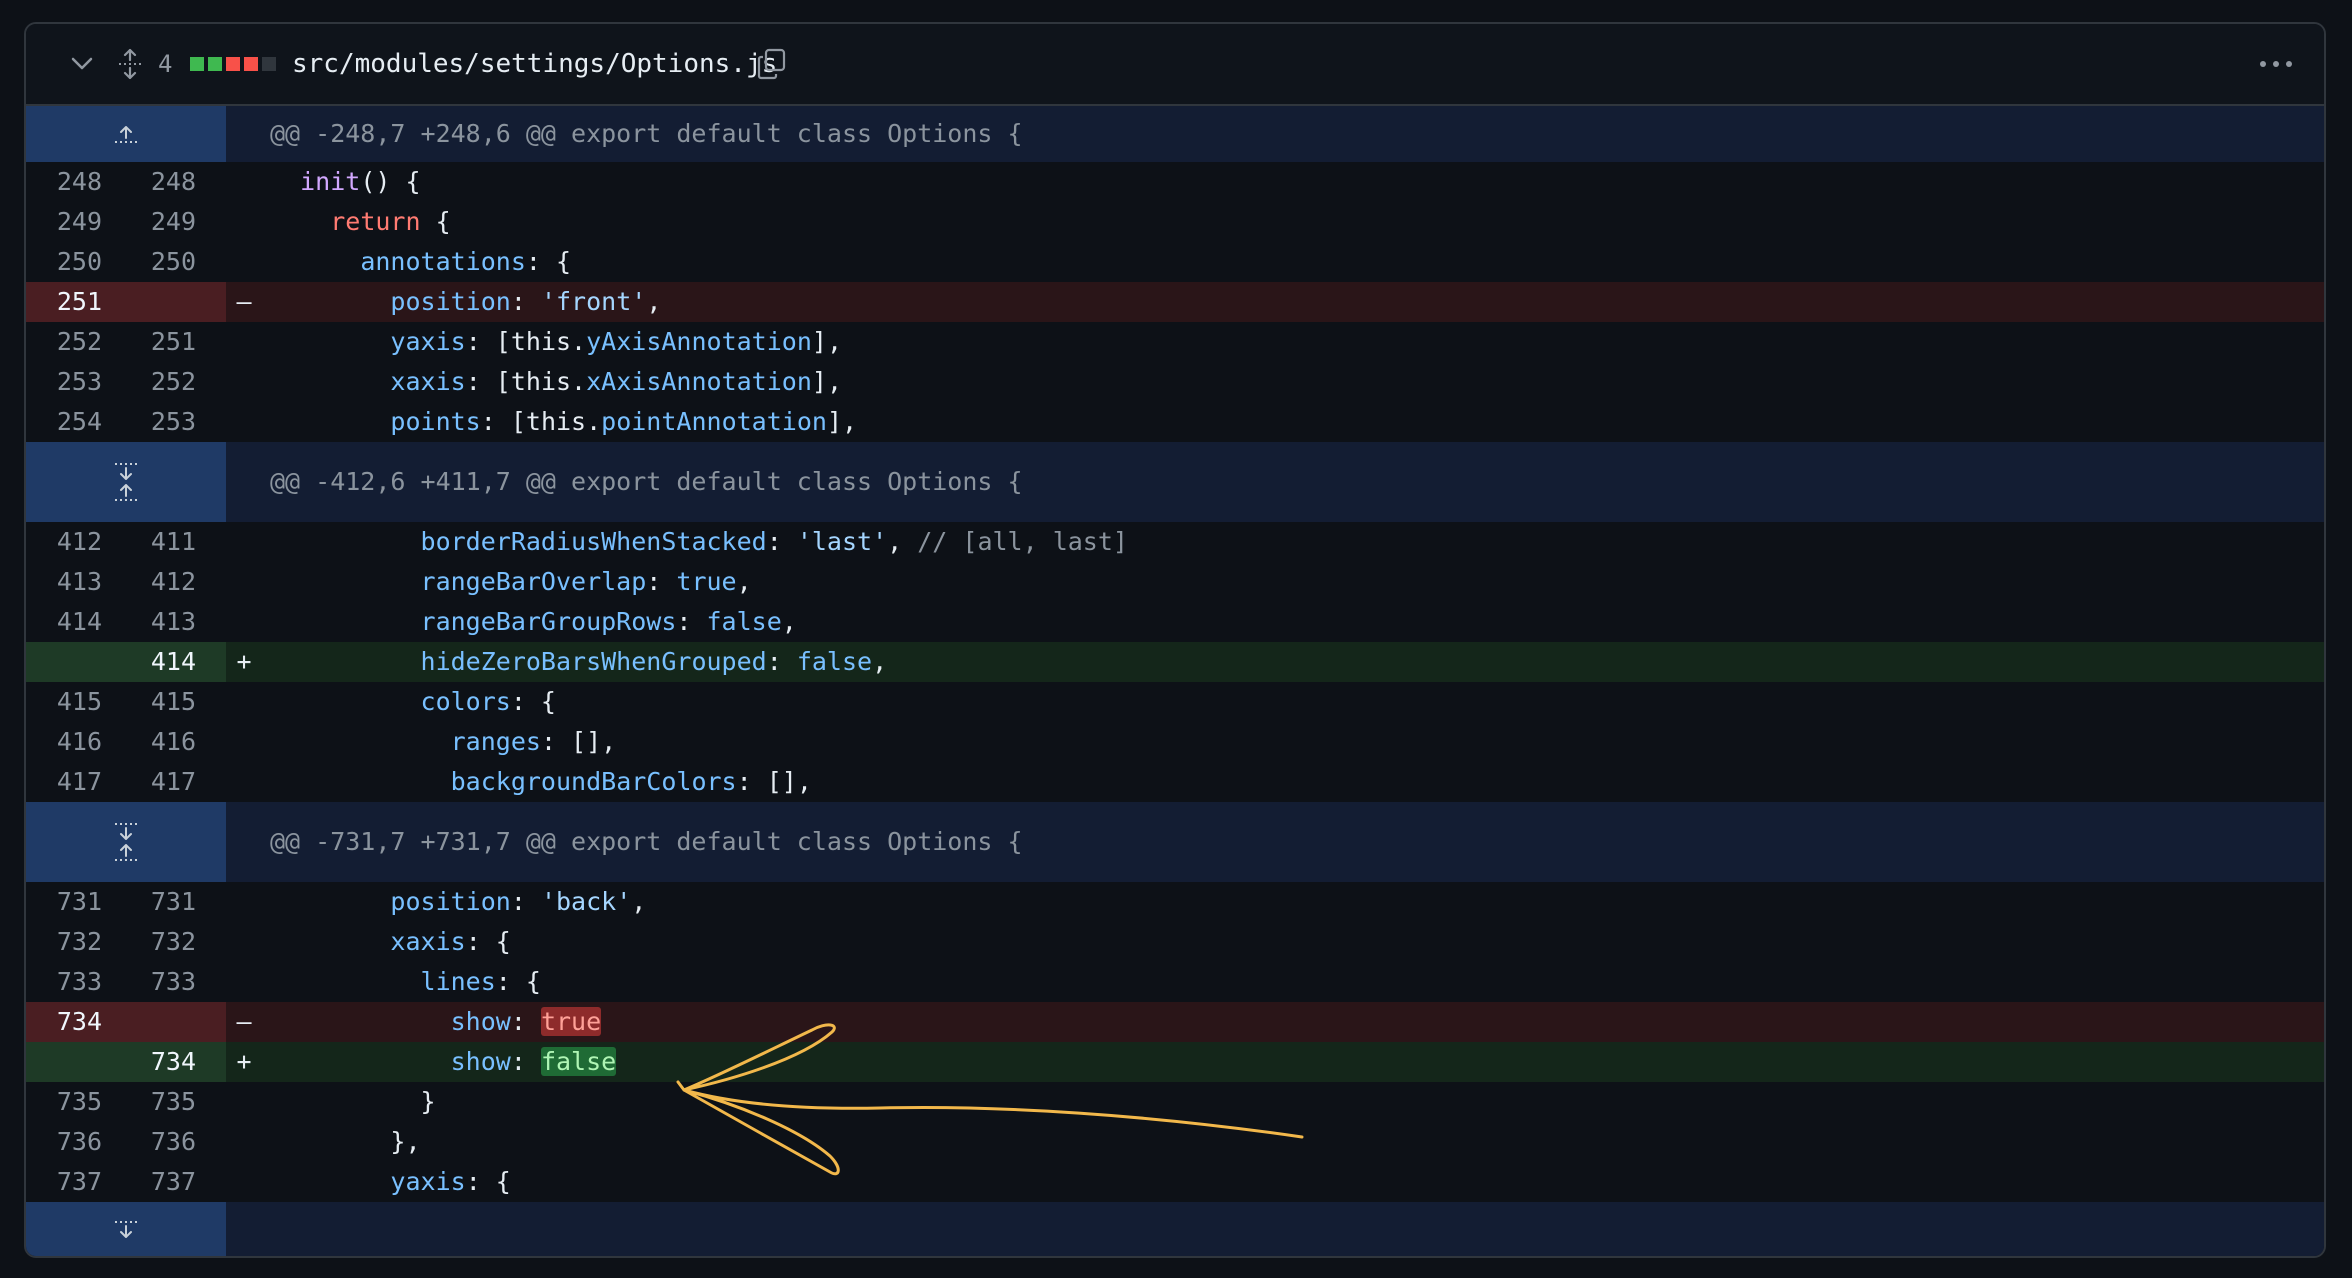 The height and width of the screenshot is (1278, 2352). Describe the element at coordinates (76, 382) in the screenshot. I see `old-line-number: 253` at that location.